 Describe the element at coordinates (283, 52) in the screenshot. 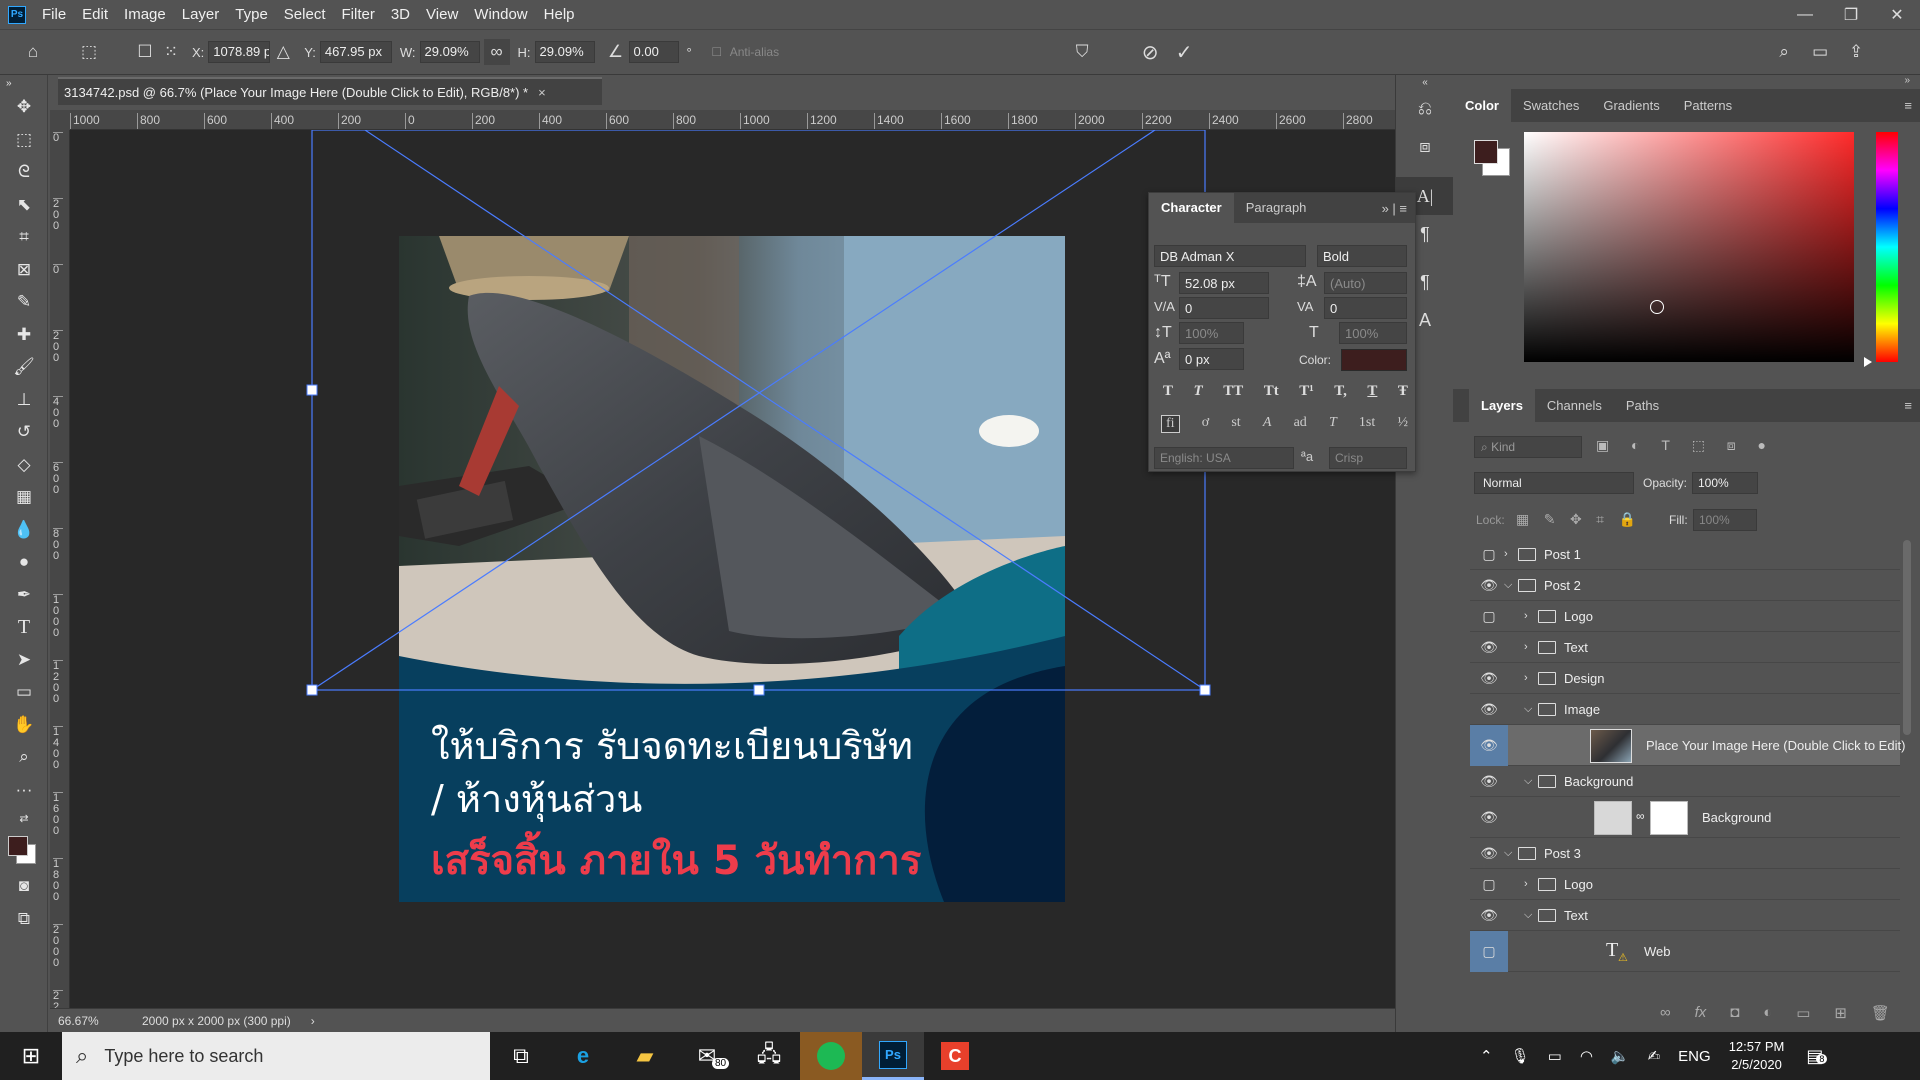

I see `delta-icon: △` at that location.